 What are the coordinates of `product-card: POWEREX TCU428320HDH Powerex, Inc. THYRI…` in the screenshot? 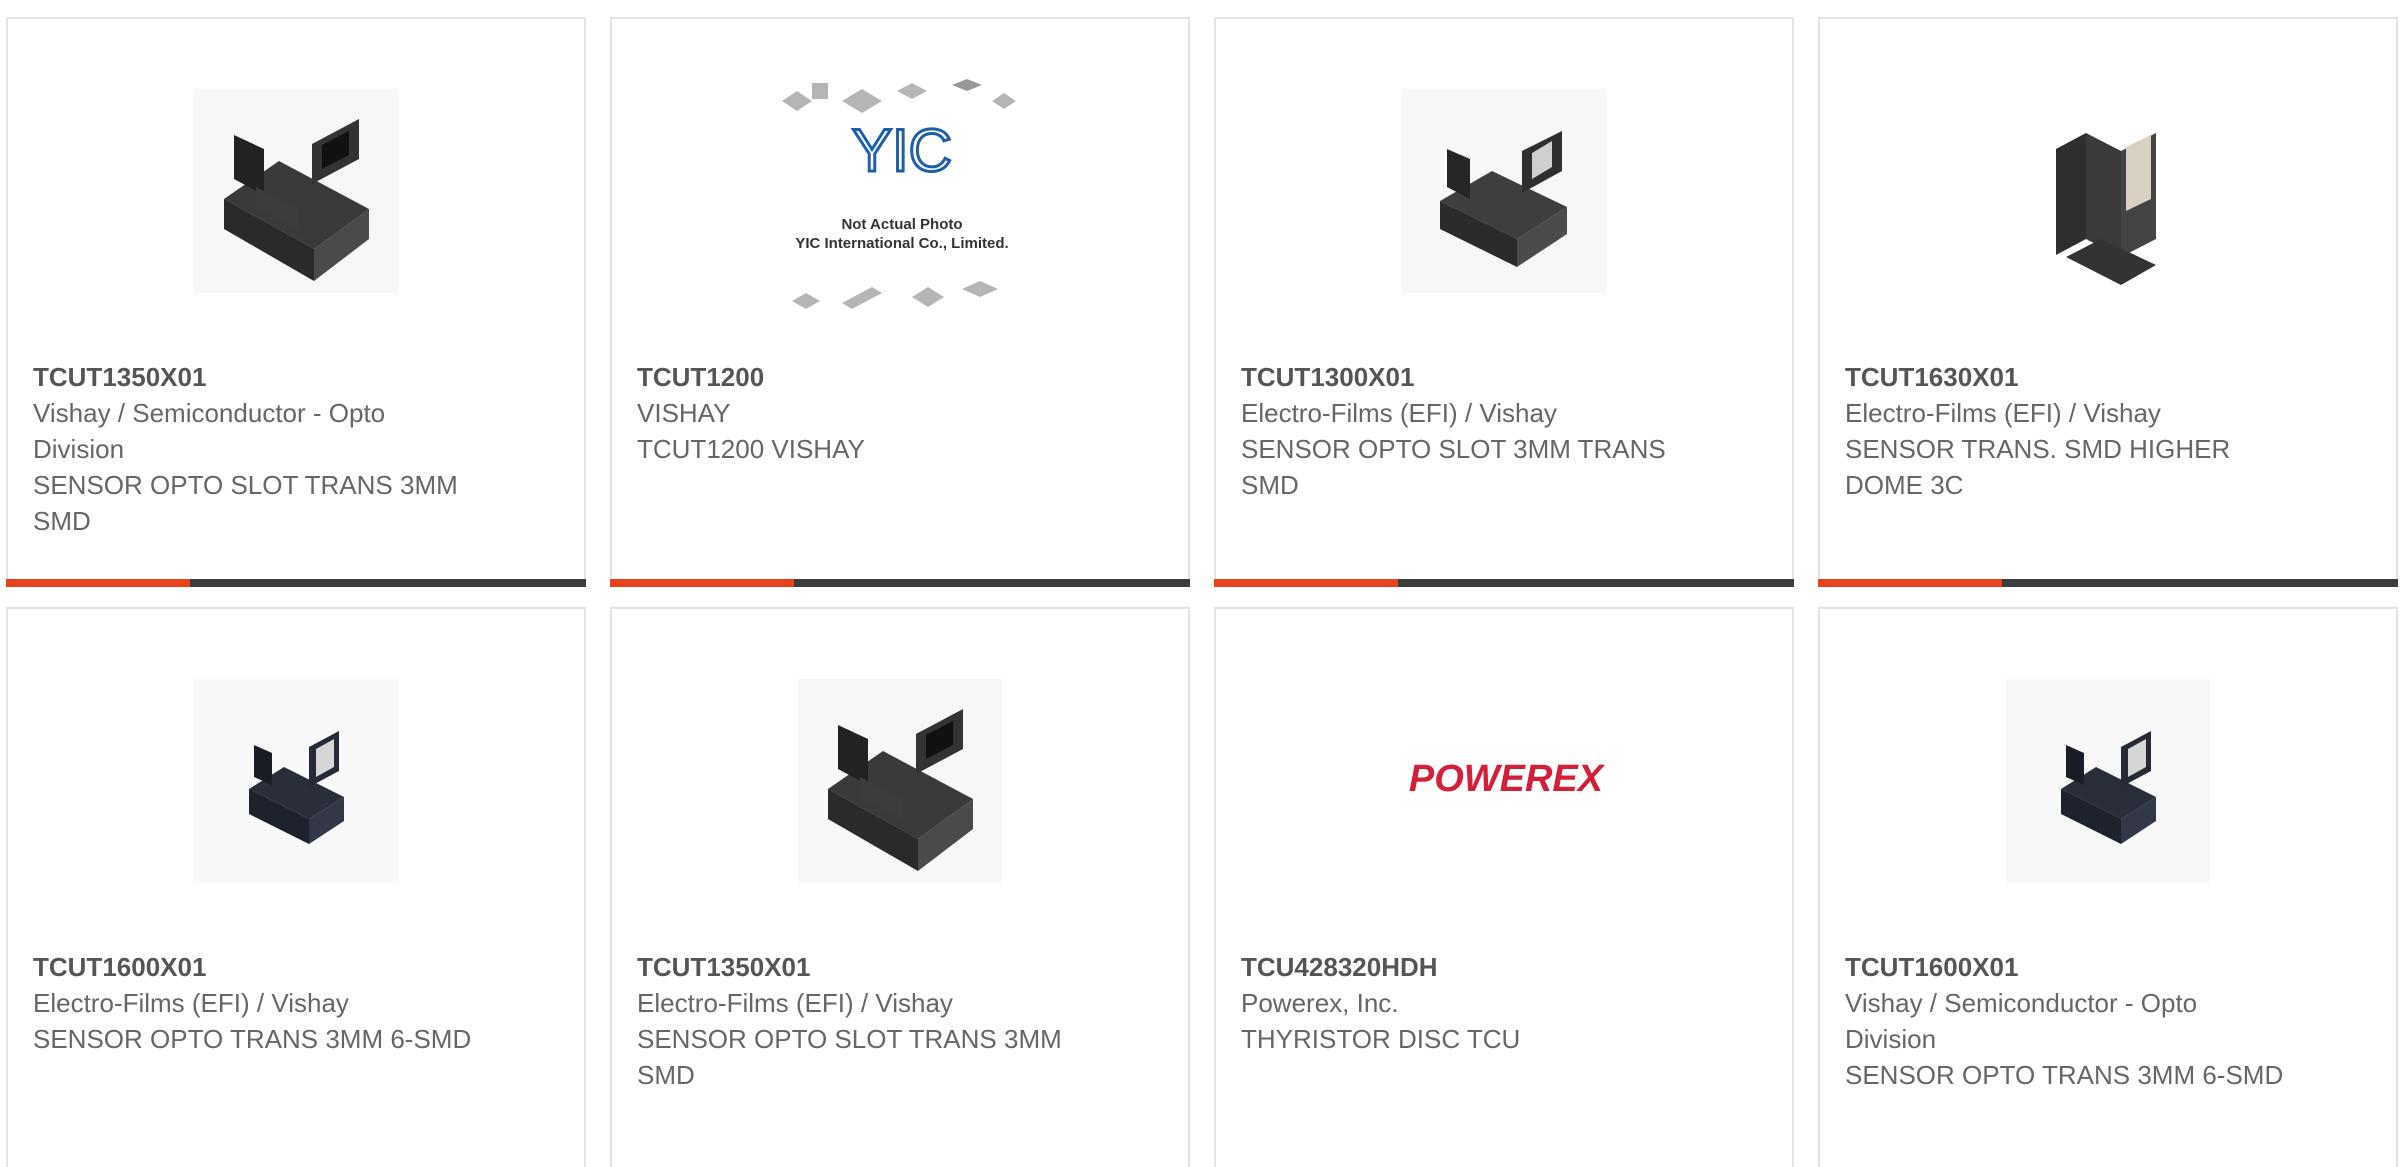 It's located at (1504, 887).